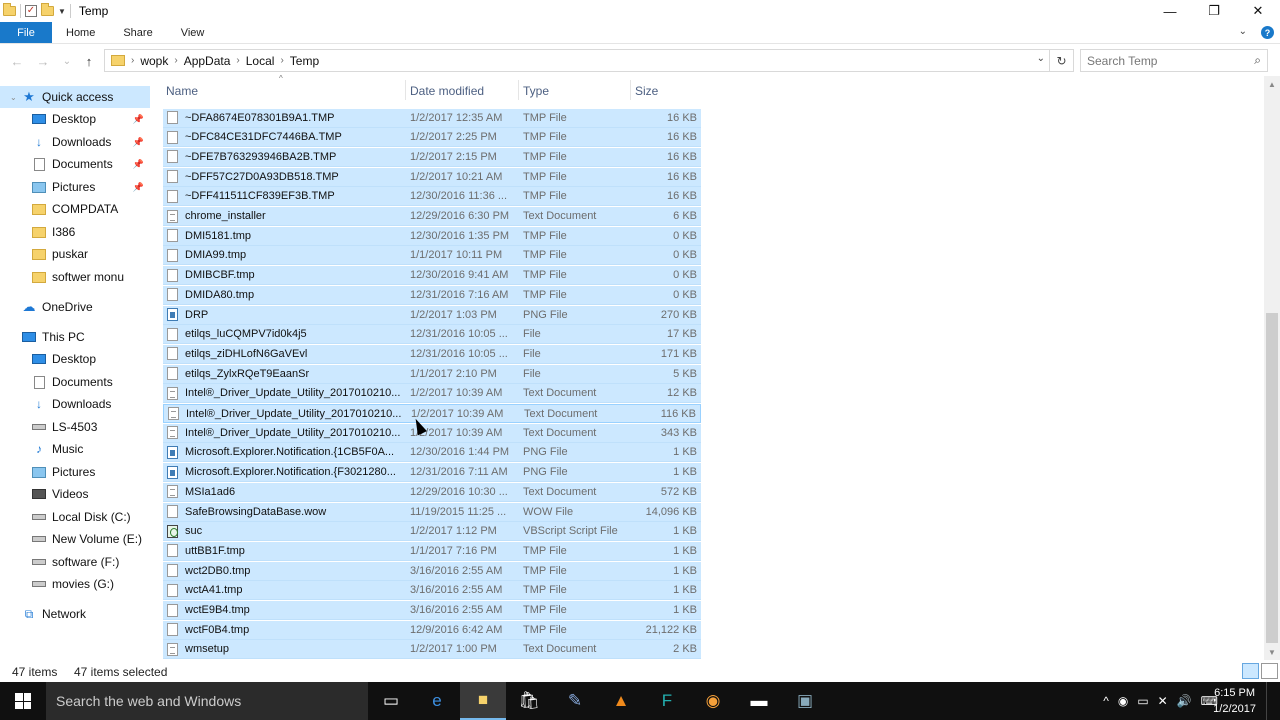  What do you see at coordinates (207, 61) in the screenshot?
I see `breadcrumb-appdata: AppData` at bounding box center [207, 61].